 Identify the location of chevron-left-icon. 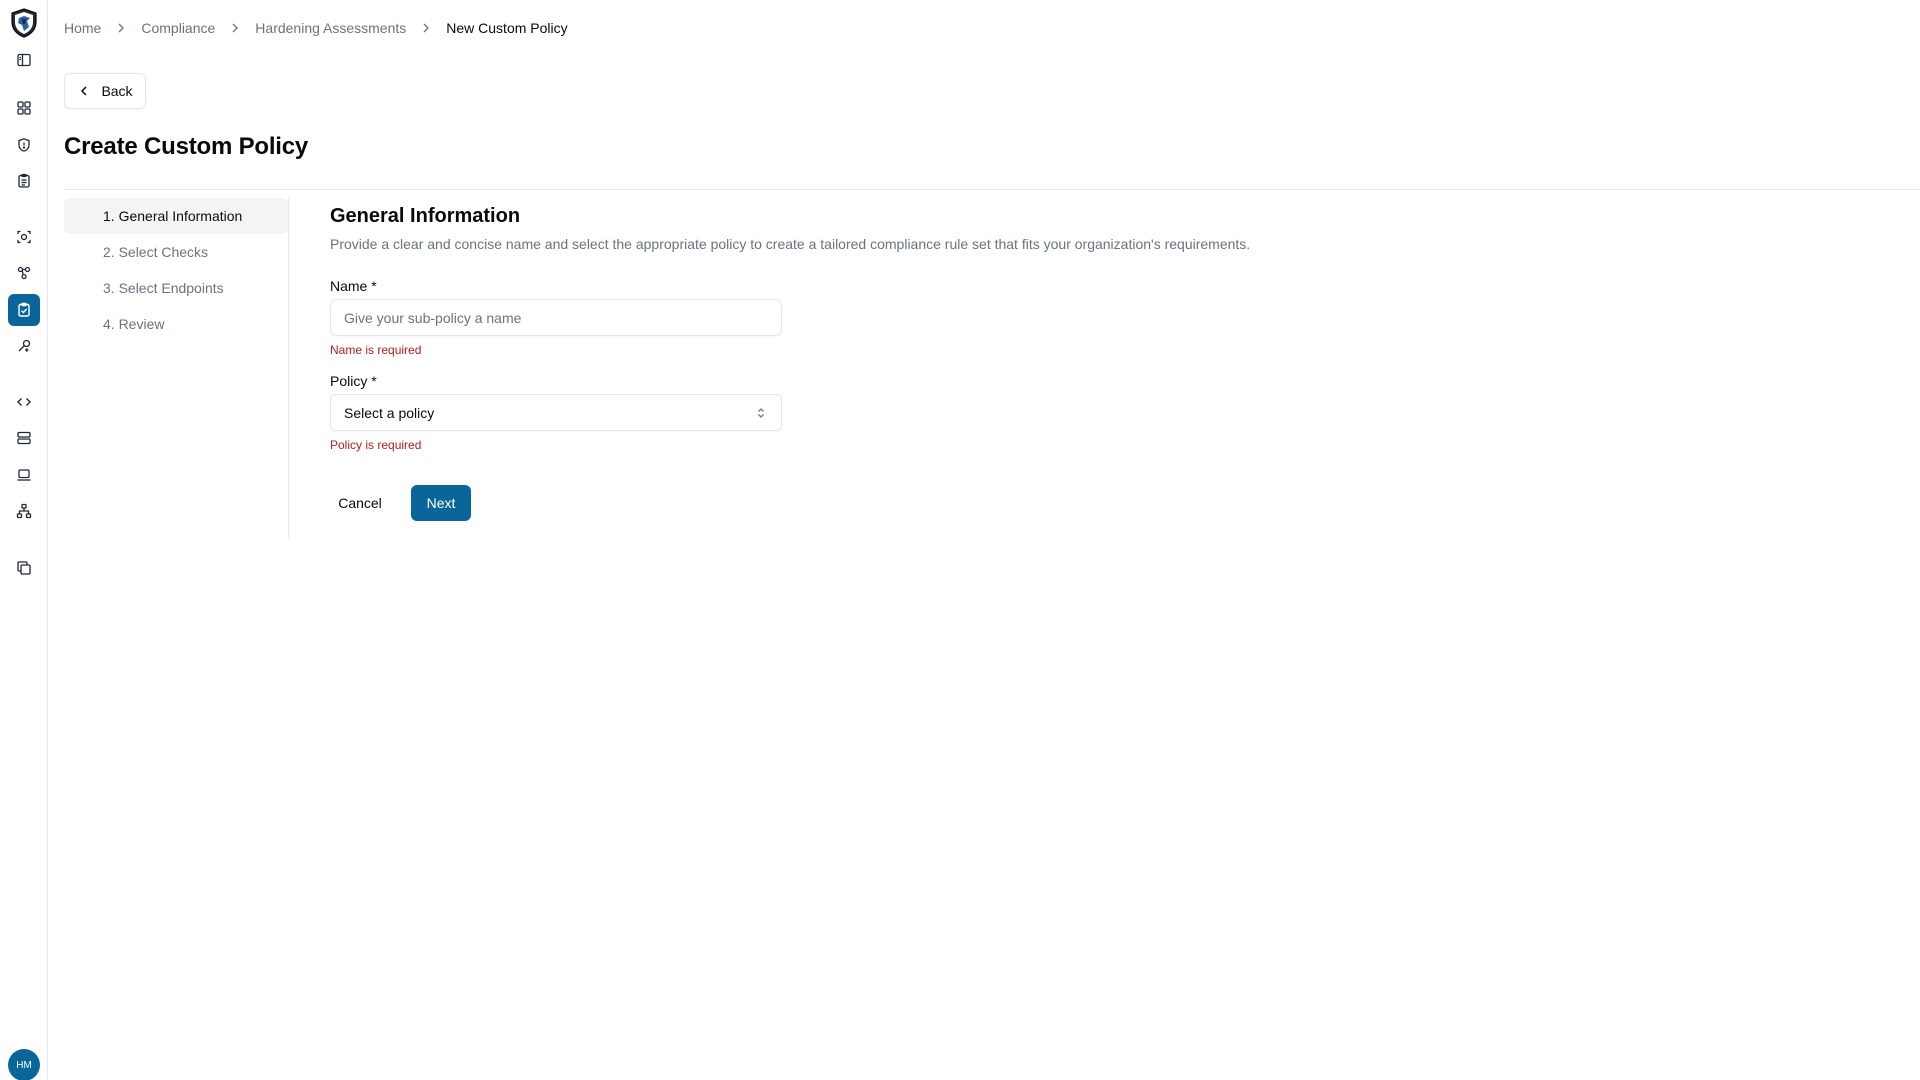
(84, 91).